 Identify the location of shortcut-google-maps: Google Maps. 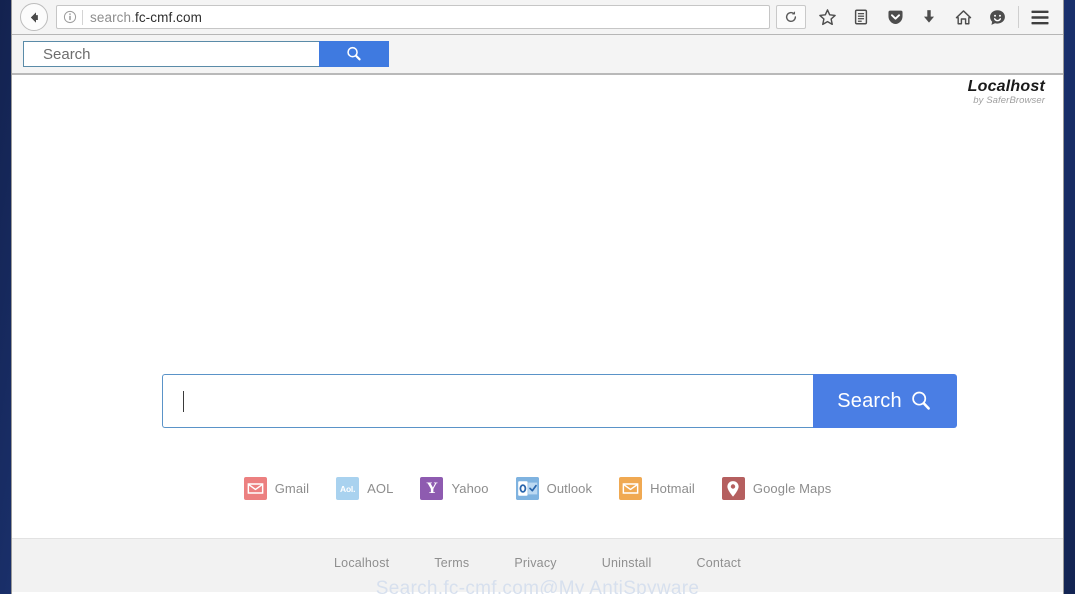
(776, 488).